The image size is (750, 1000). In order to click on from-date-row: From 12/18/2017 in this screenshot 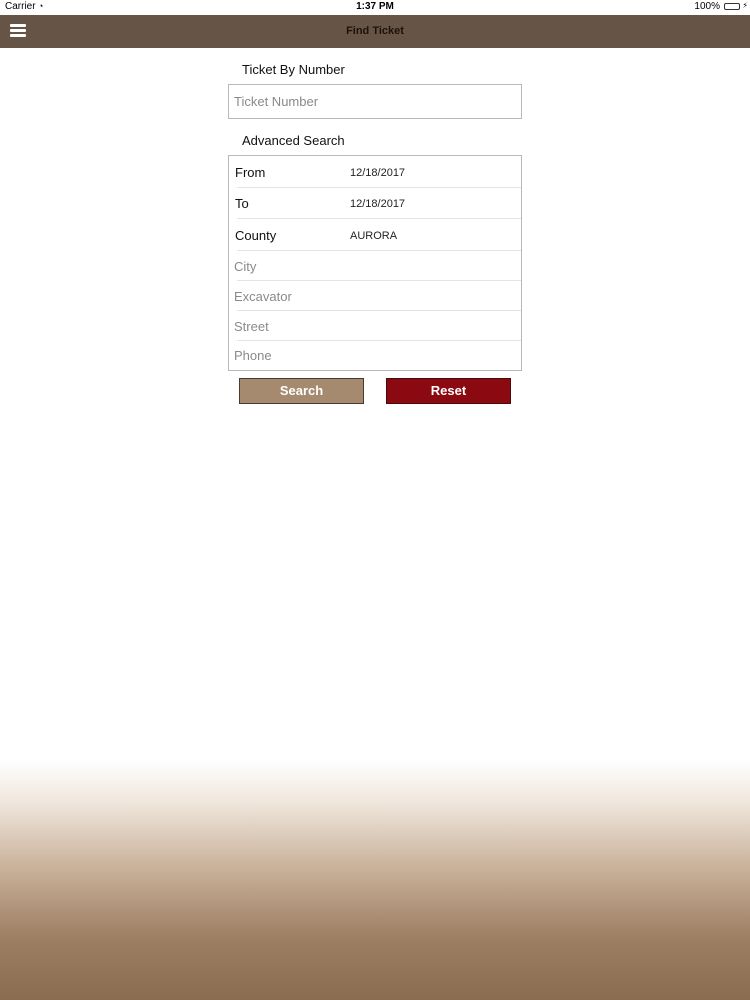, I will do `click(375, 172)`.